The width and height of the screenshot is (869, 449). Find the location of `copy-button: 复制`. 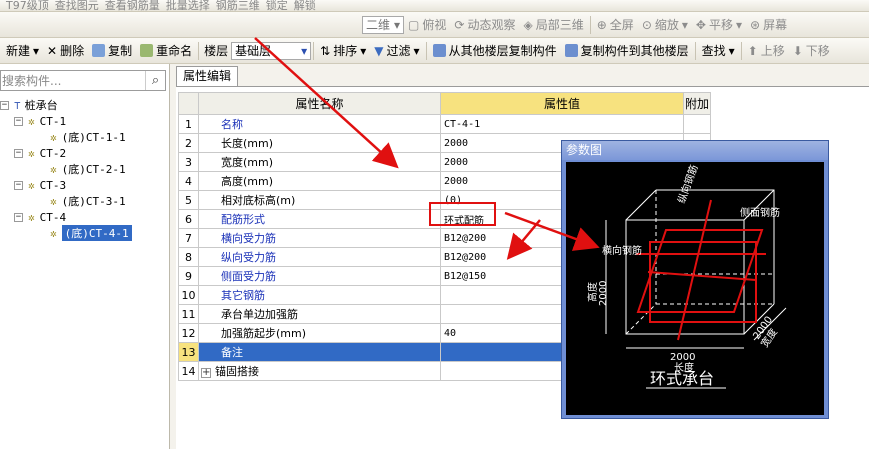

copy-button: 复制 is located at coordinates (112, 51).